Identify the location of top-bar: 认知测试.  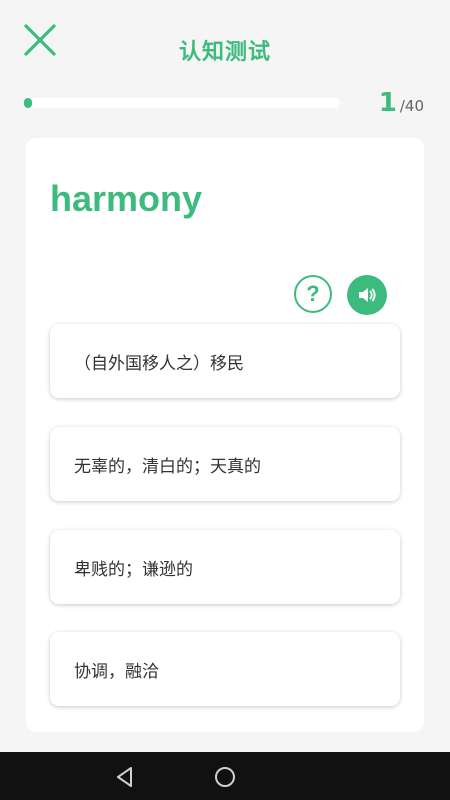
(225, 45).